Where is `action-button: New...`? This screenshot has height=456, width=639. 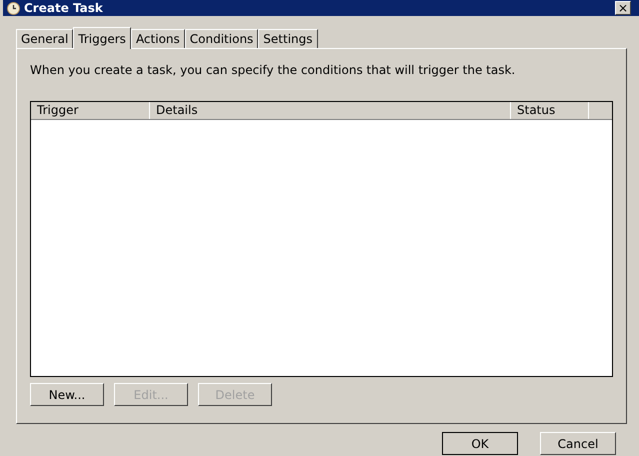 action-button: New... is located at coordinates (67, 394).